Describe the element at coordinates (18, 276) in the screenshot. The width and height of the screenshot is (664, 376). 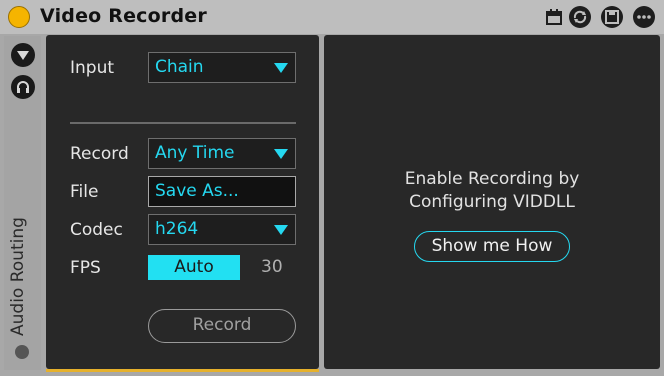
I see `audio-routing-label: Audio Routing` at that location.